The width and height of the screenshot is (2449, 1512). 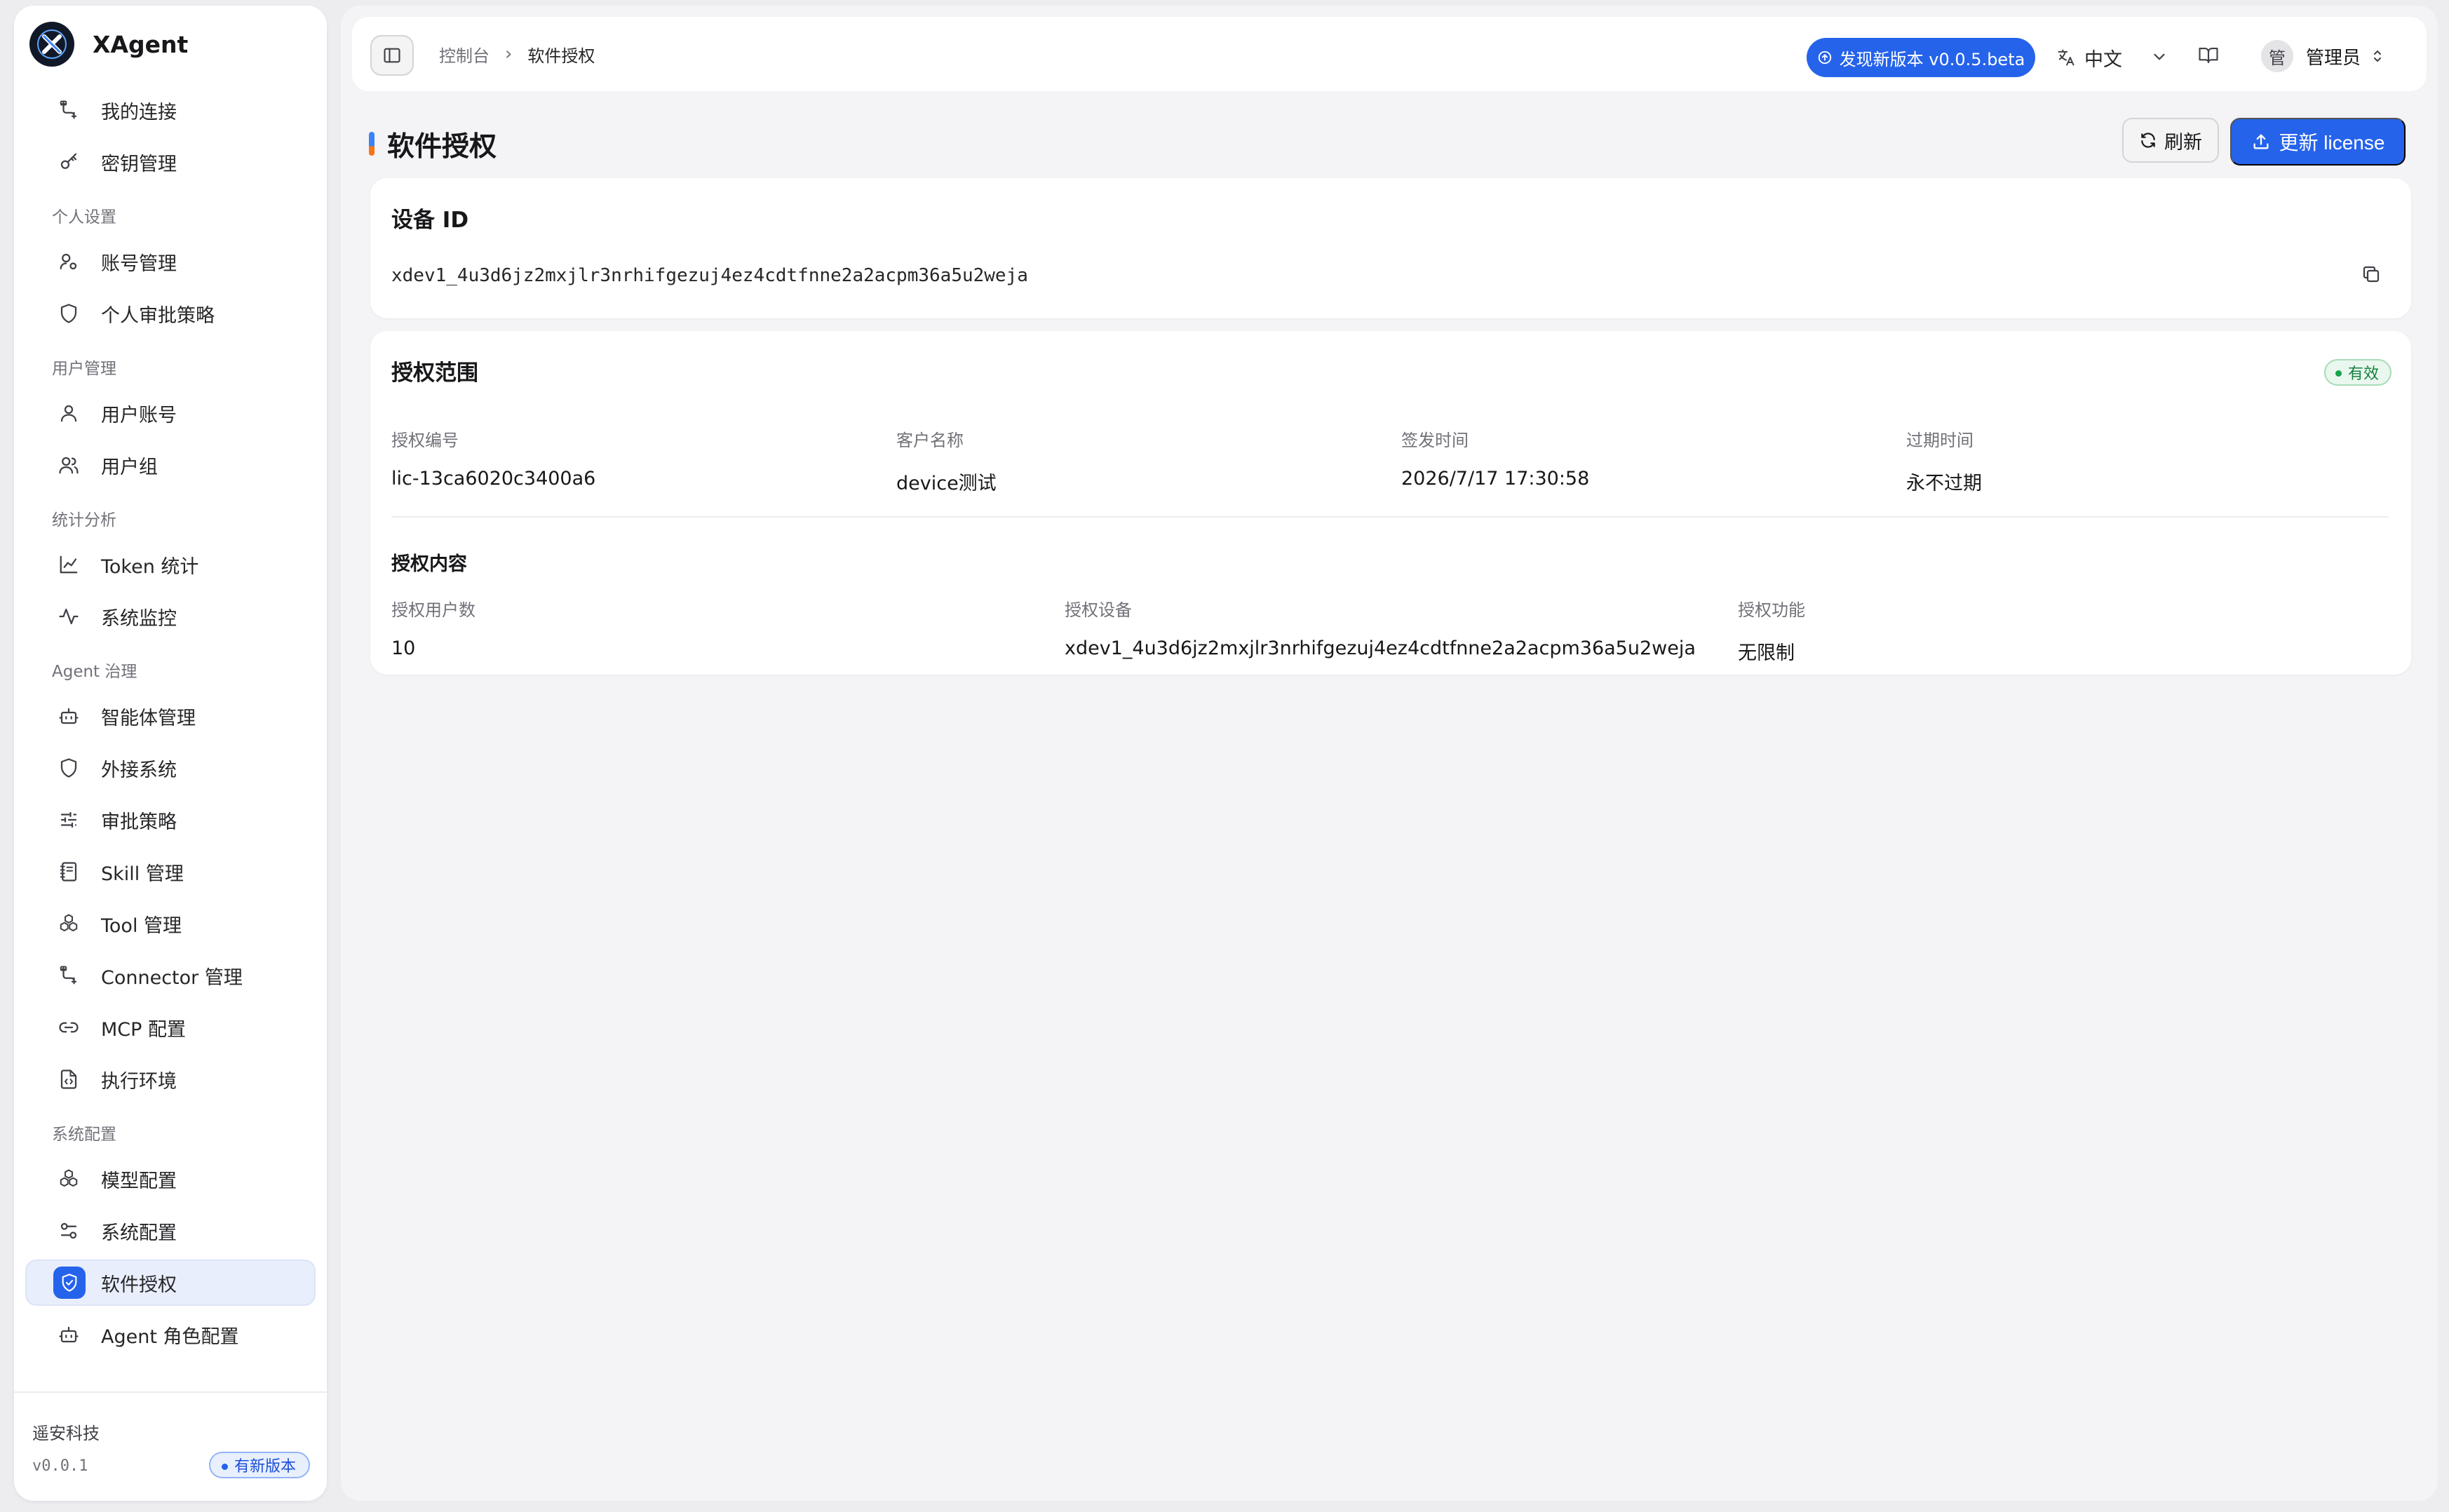 What do you see at coordinates (2089, 57) in the screenshot?
I see `language-select: 中文` at bounding box center [2089, 57].